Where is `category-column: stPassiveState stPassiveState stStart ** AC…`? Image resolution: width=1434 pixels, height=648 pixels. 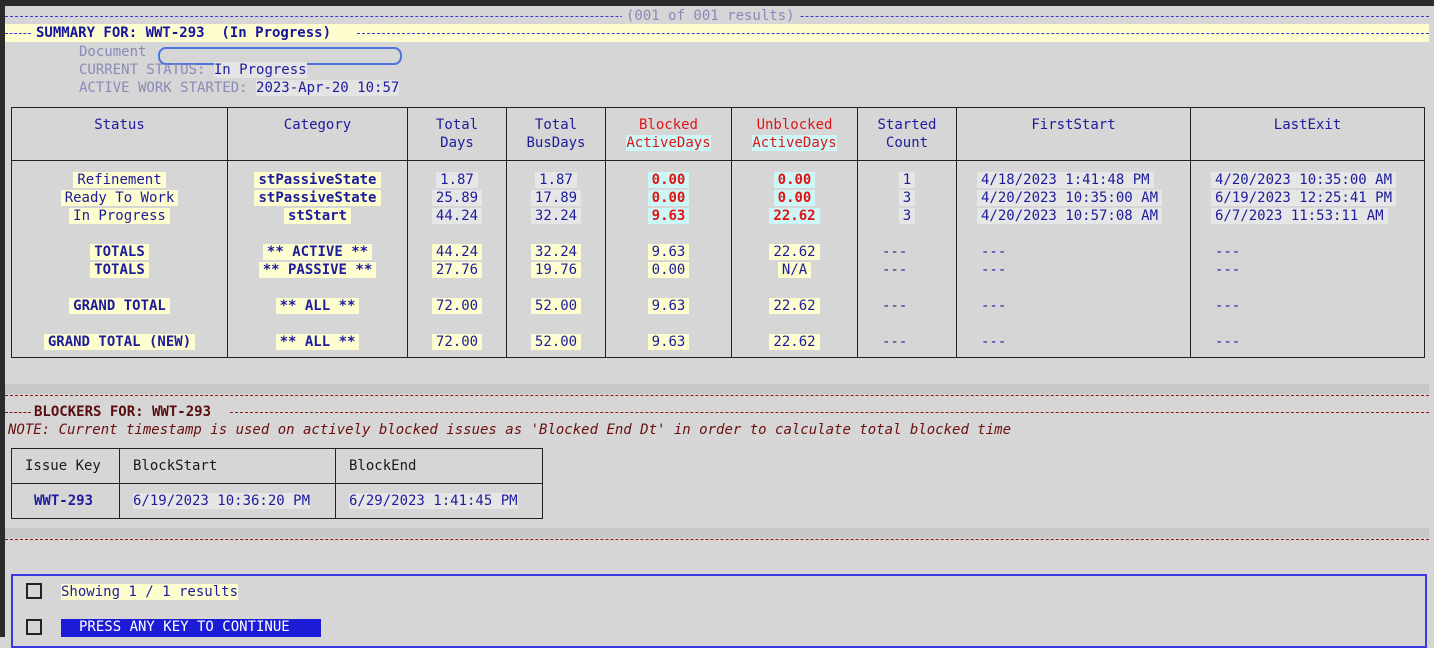
category-column: stPassiveState stPassiveState stStart ** AC… is located at coordinates (317, 259).